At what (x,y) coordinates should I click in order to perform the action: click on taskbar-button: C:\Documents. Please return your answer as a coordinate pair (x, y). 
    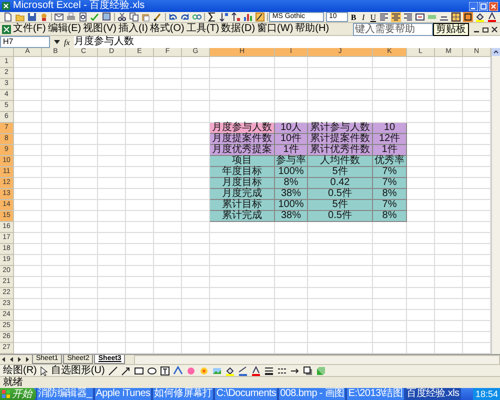
    Looking at the image, I should click on (246, 394).